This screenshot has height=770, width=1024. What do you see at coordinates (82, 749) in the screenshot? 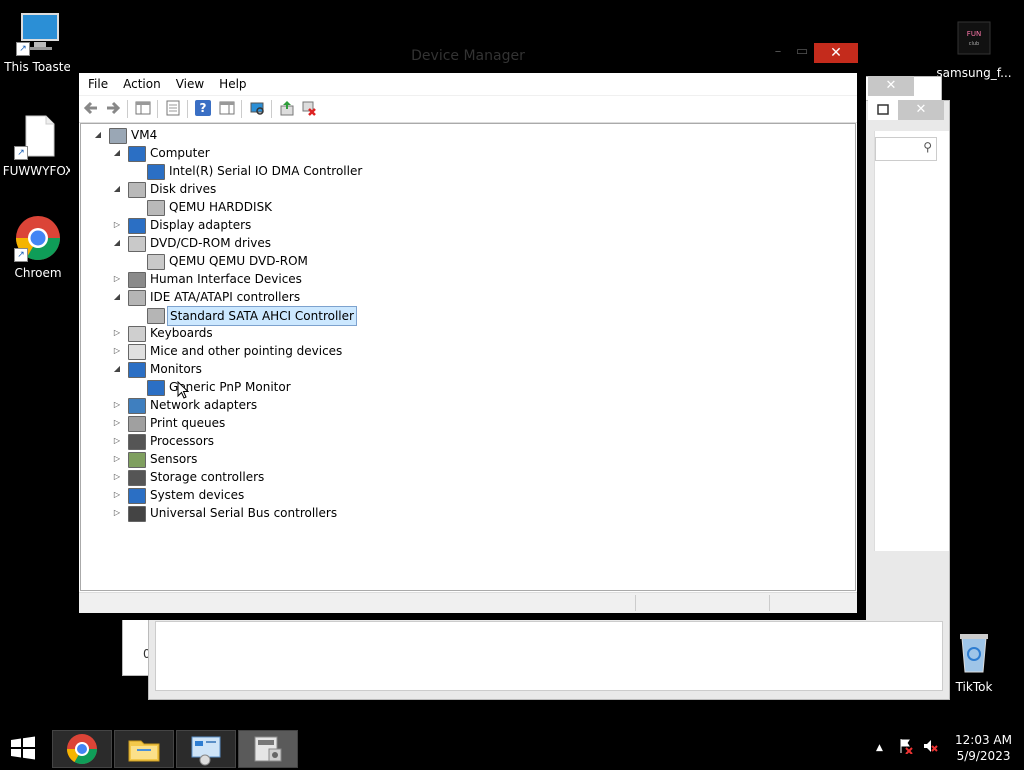
I see `chrome-taskbar-button` at bounding box center [82, 749].